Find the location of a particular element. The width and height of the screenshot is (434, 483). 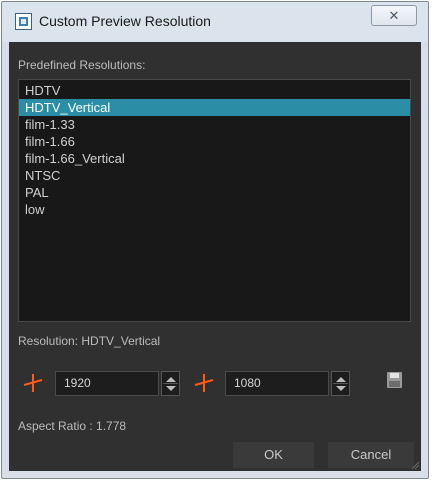

aspect-ratio-label-text: Aspect Ratio : is located at coordinates (55, 426).